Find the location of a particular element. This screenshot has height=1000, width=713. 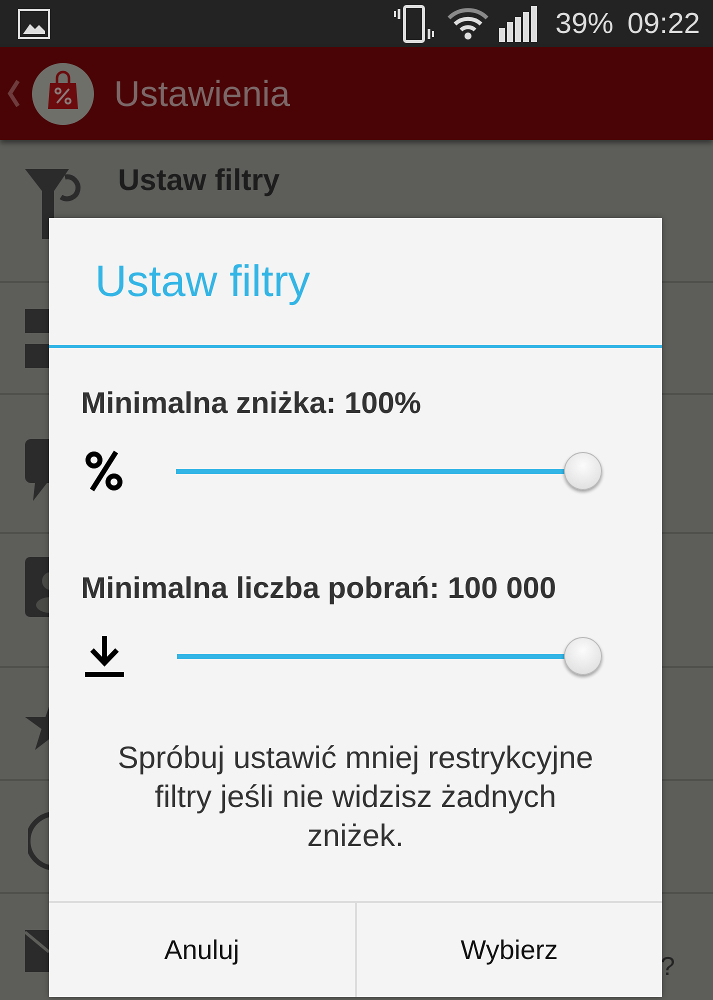

dialog-title: Ustaw filtry is located at coordinates (202, 282).